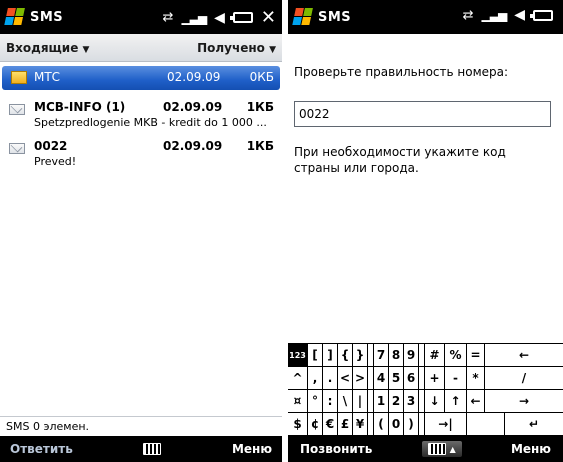  What do you see at coordinates (345, 378) in the screenshot?
I see `key: <` at bounding box center [345, 378].